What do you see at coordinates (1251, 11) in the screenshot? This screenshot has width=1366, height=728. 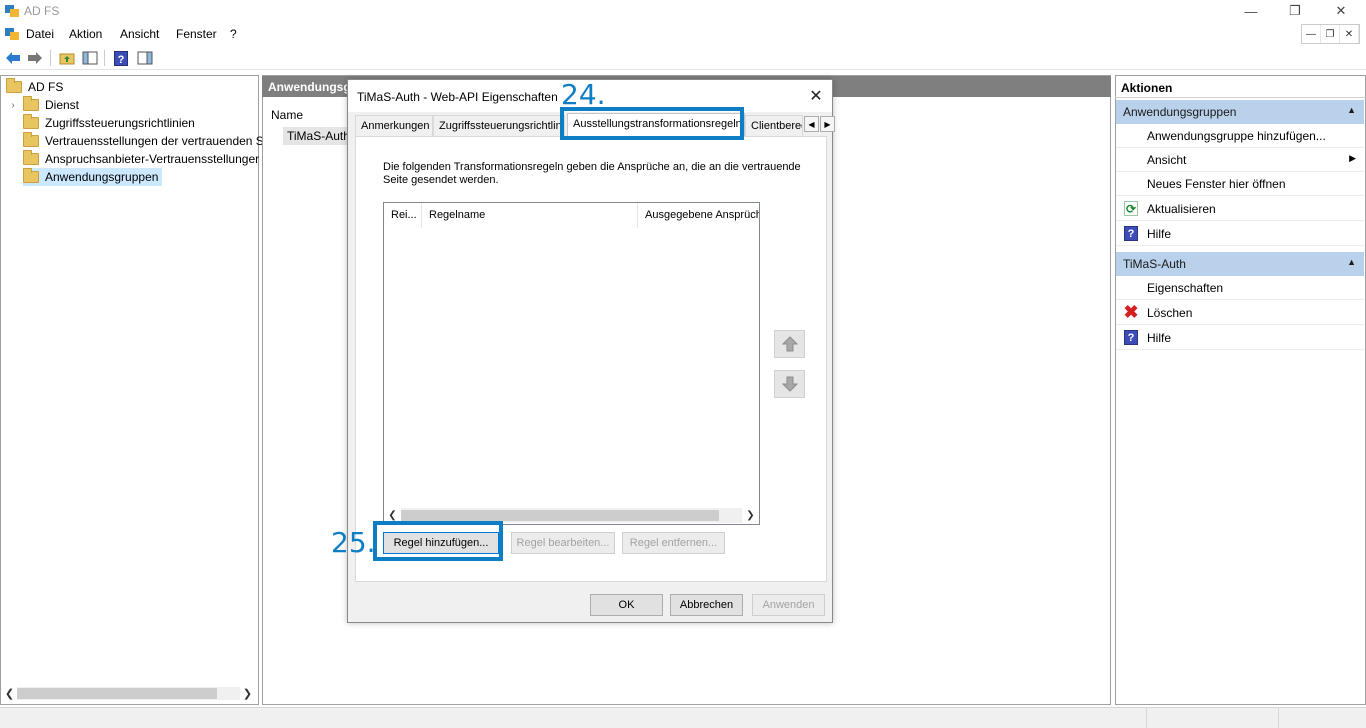 I see `minimize-button: —` at bounding box center [1251, 11].